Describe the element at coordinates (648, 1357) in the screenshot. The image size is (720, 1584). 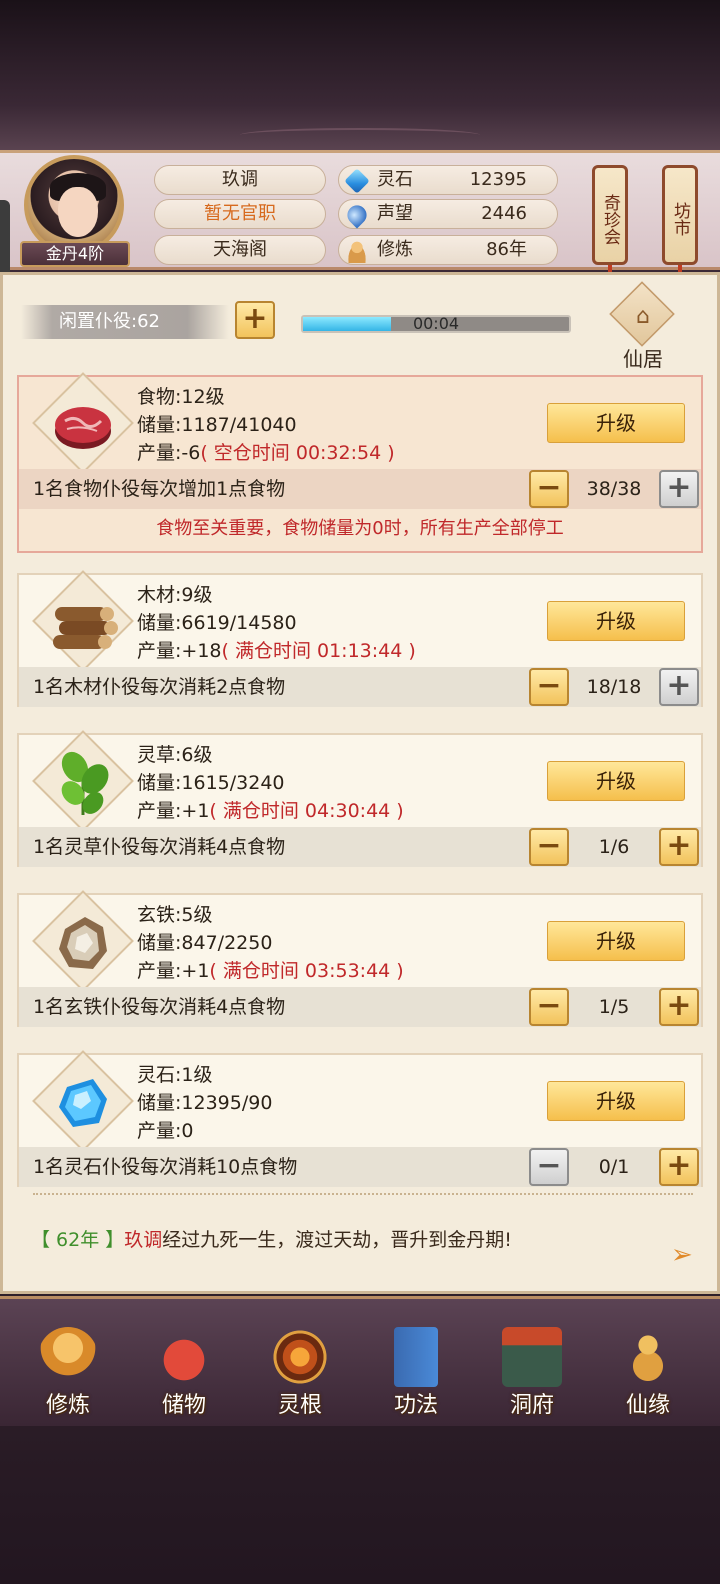
I see `gourd-icon` at that location.